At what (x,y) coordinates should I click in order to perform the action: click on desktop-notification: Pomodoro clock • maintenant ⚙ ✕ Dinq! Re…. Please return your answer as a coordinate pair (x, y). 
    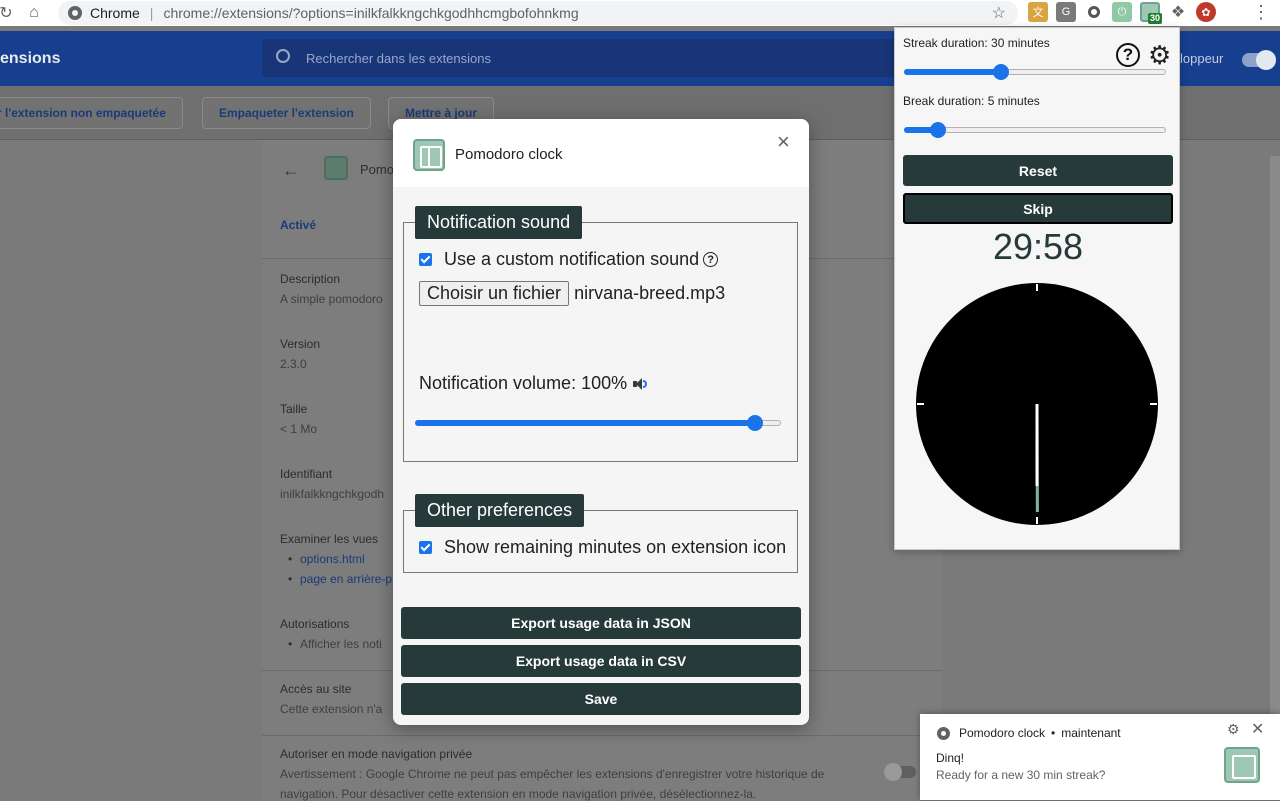
    Looking at the image, I should click on (1100, 757).